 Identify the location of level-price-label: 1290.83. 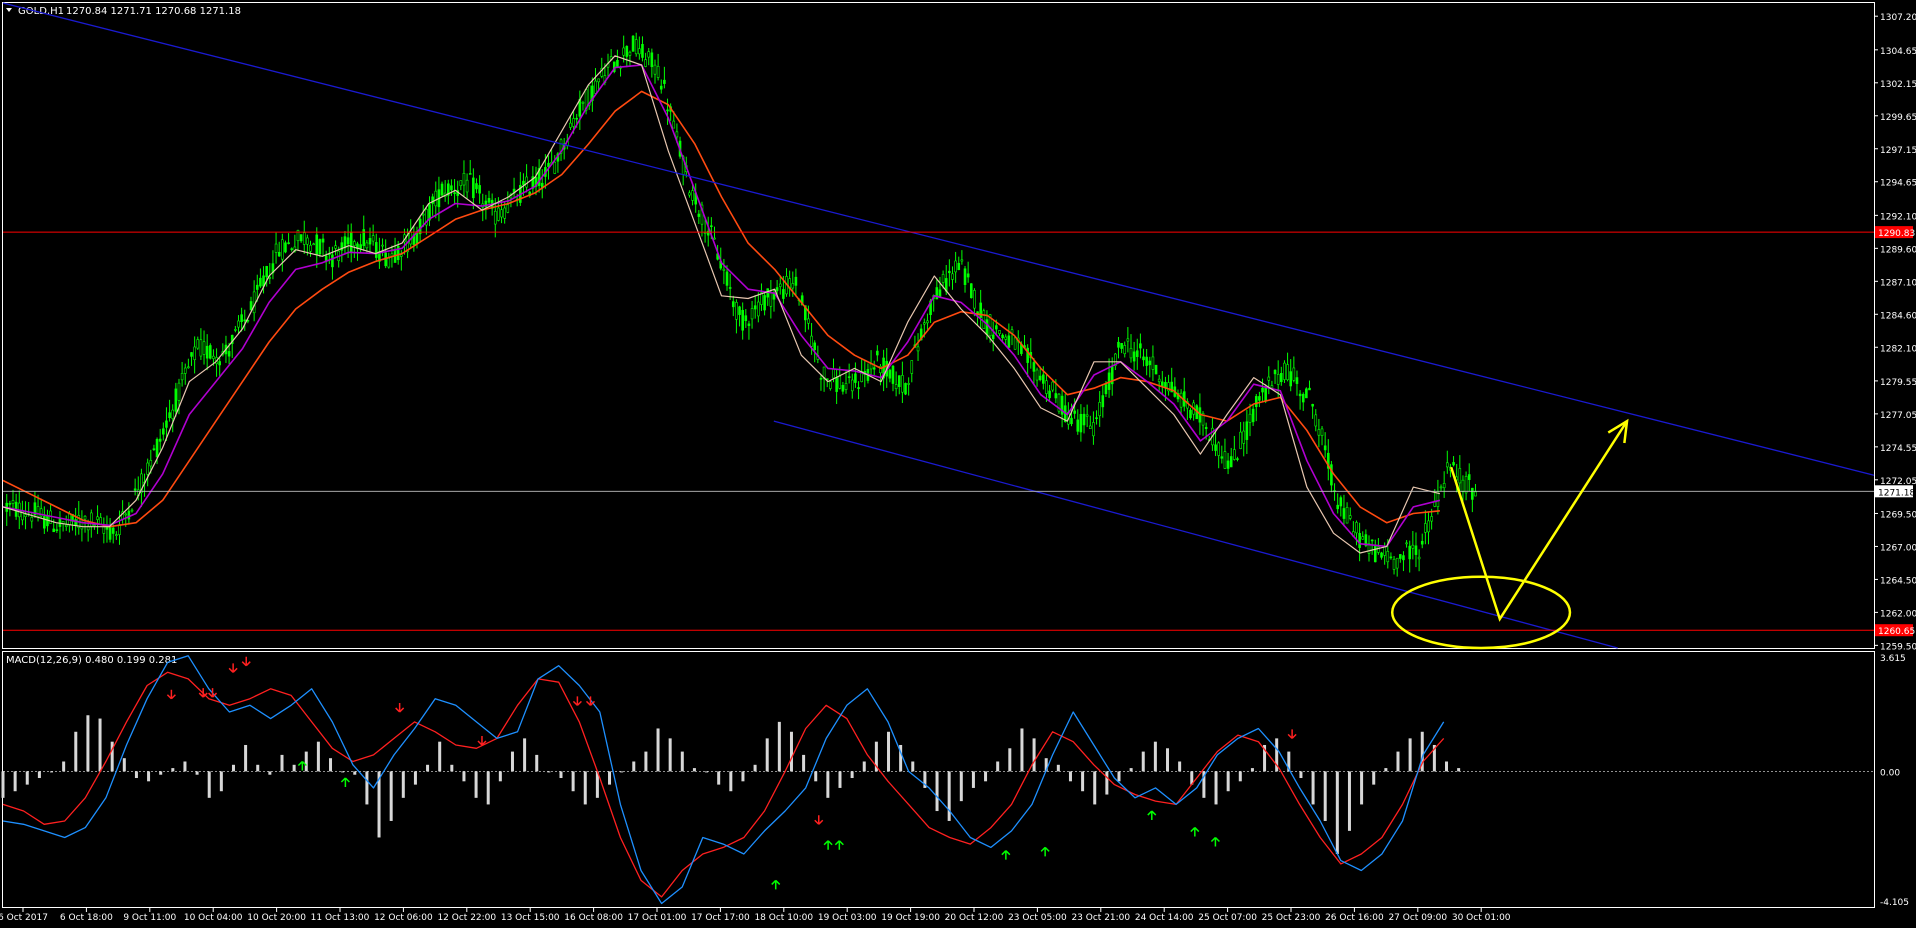
(1896, 234).